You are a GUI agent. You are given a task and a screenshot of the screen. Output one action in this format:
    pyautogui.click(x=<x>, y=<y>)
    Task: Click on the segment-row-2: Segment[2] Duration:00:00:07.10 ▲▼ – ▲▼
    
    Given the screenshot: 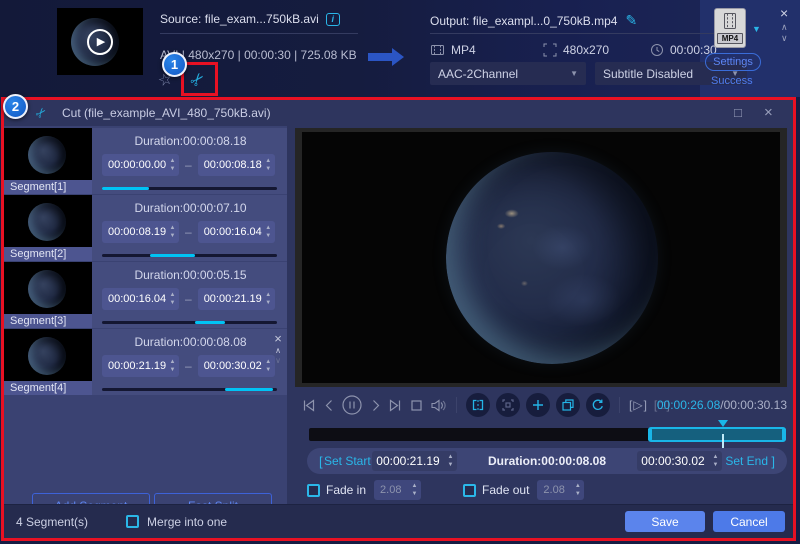 What is the action you would take?
    pyautogui.click(x=145, y=228)
    